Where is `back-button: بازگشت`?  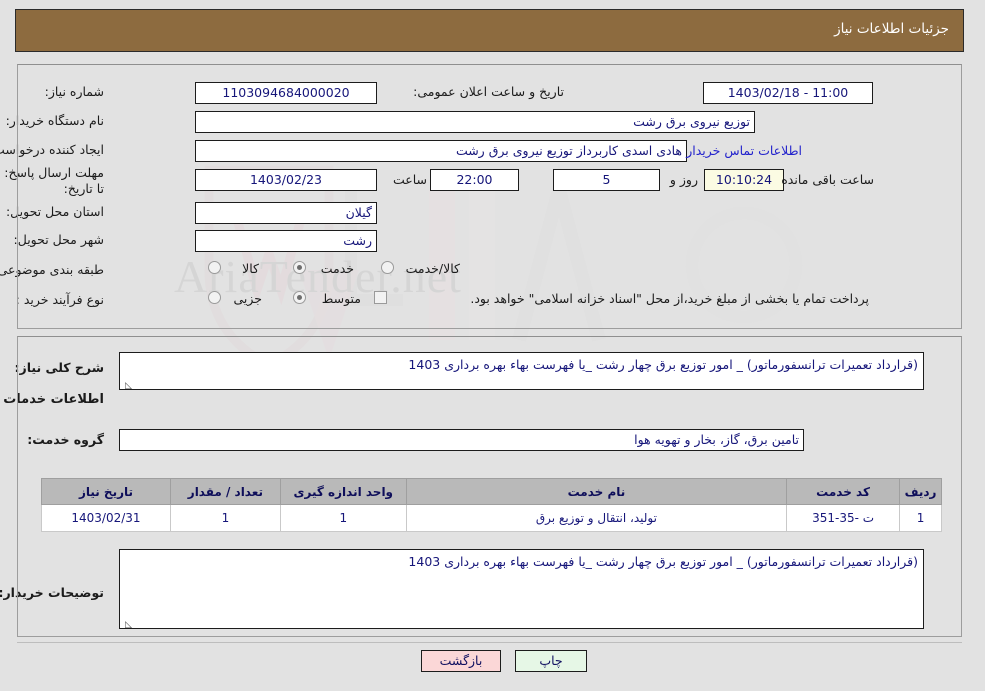
back-button: بازگشت is located at coordinates (462, 661).